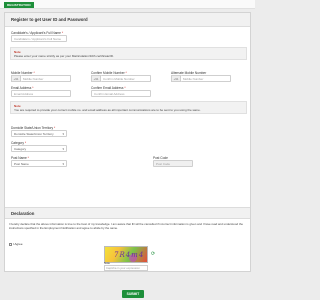 The image size is (320, 300). I want to click on mobile-prefix: +91, so click(16, 78).